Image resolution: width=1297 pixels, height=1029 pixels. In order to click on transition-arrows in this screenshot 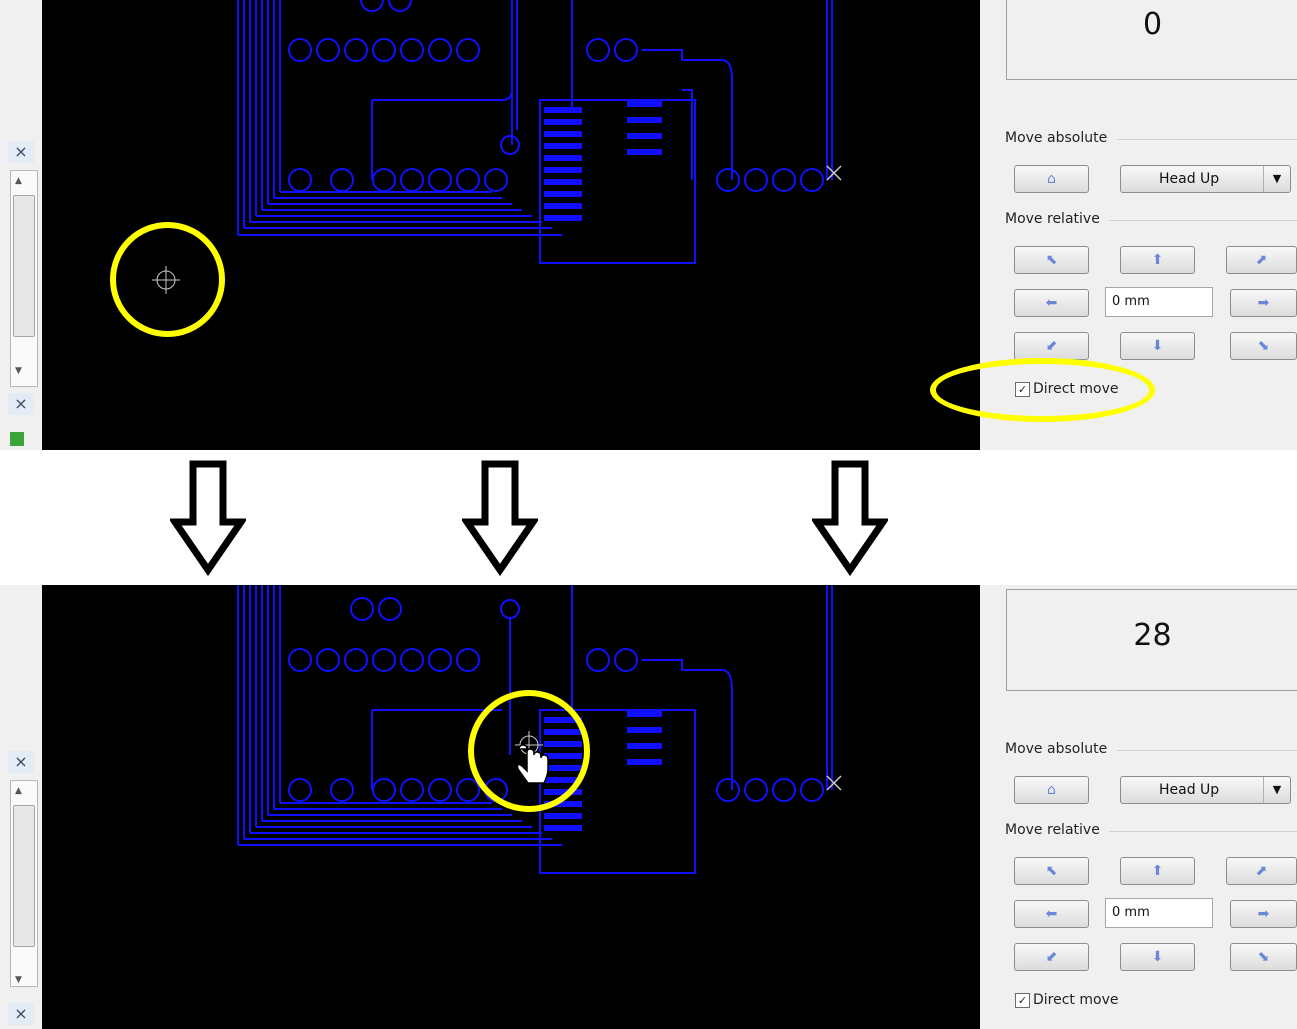, I will do `click(648, 517)`.